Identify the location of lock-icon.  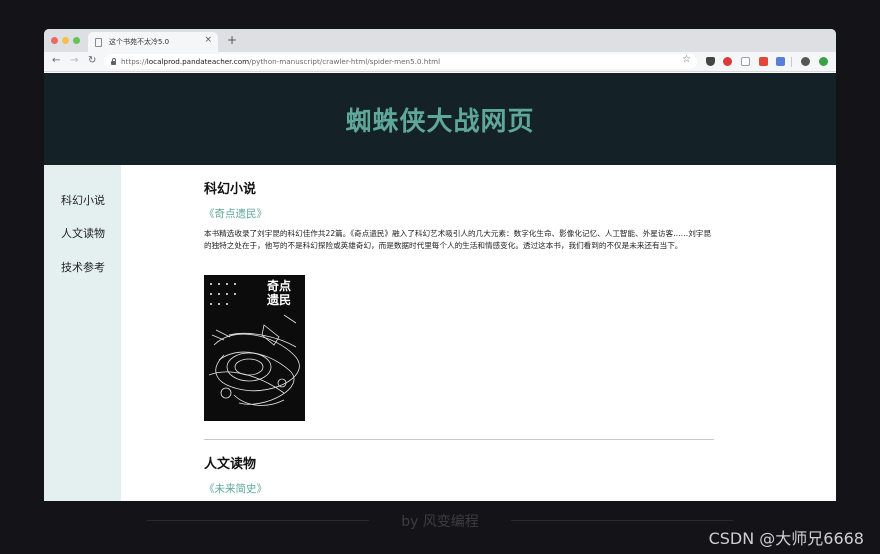
(113, 61).